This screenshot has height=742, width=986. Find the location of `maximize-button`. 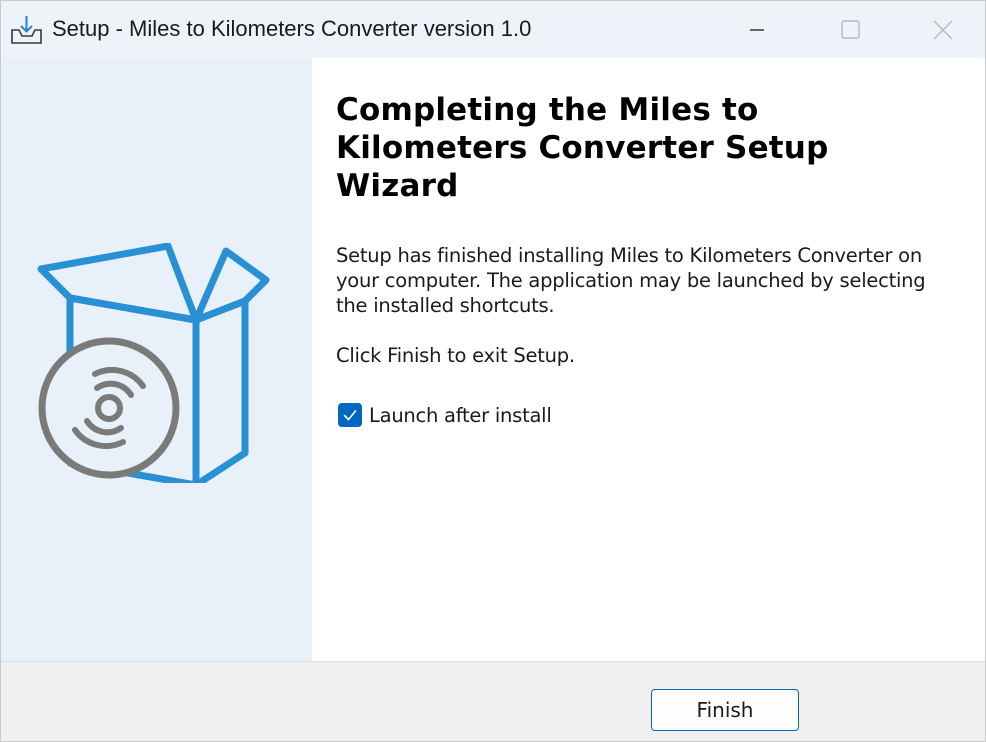

maximize-button is located at coordinates (851, 29).